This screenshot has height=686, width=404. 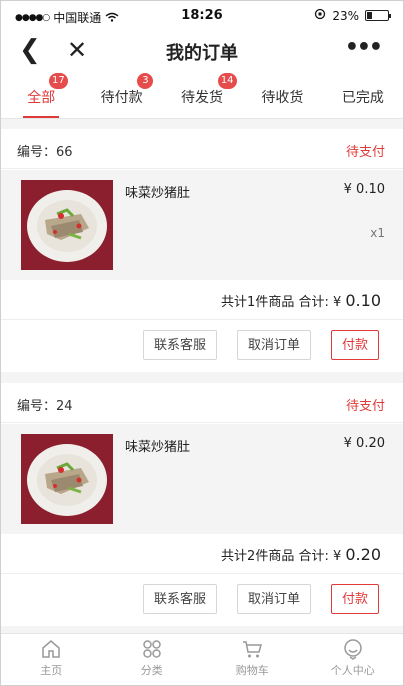 I want to click on battery-percent: 23%, so click(x=345, y=15).